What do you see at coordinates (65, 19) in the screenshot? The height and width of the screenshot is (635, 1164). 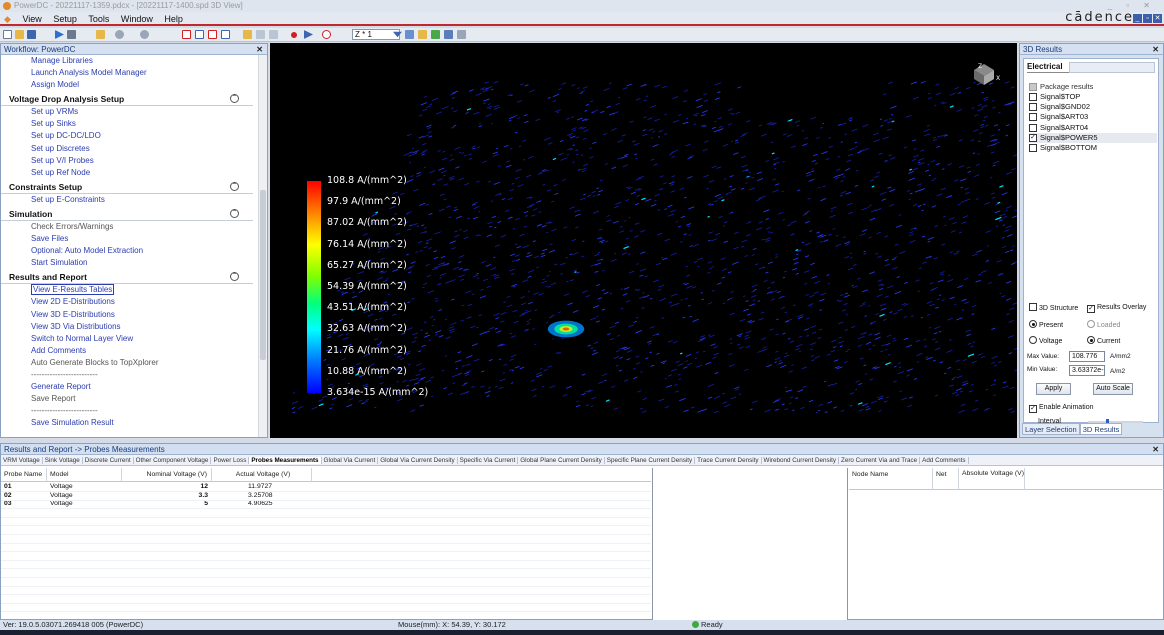 I see `menu-setup: Setup` at bounding box center [65, 19].